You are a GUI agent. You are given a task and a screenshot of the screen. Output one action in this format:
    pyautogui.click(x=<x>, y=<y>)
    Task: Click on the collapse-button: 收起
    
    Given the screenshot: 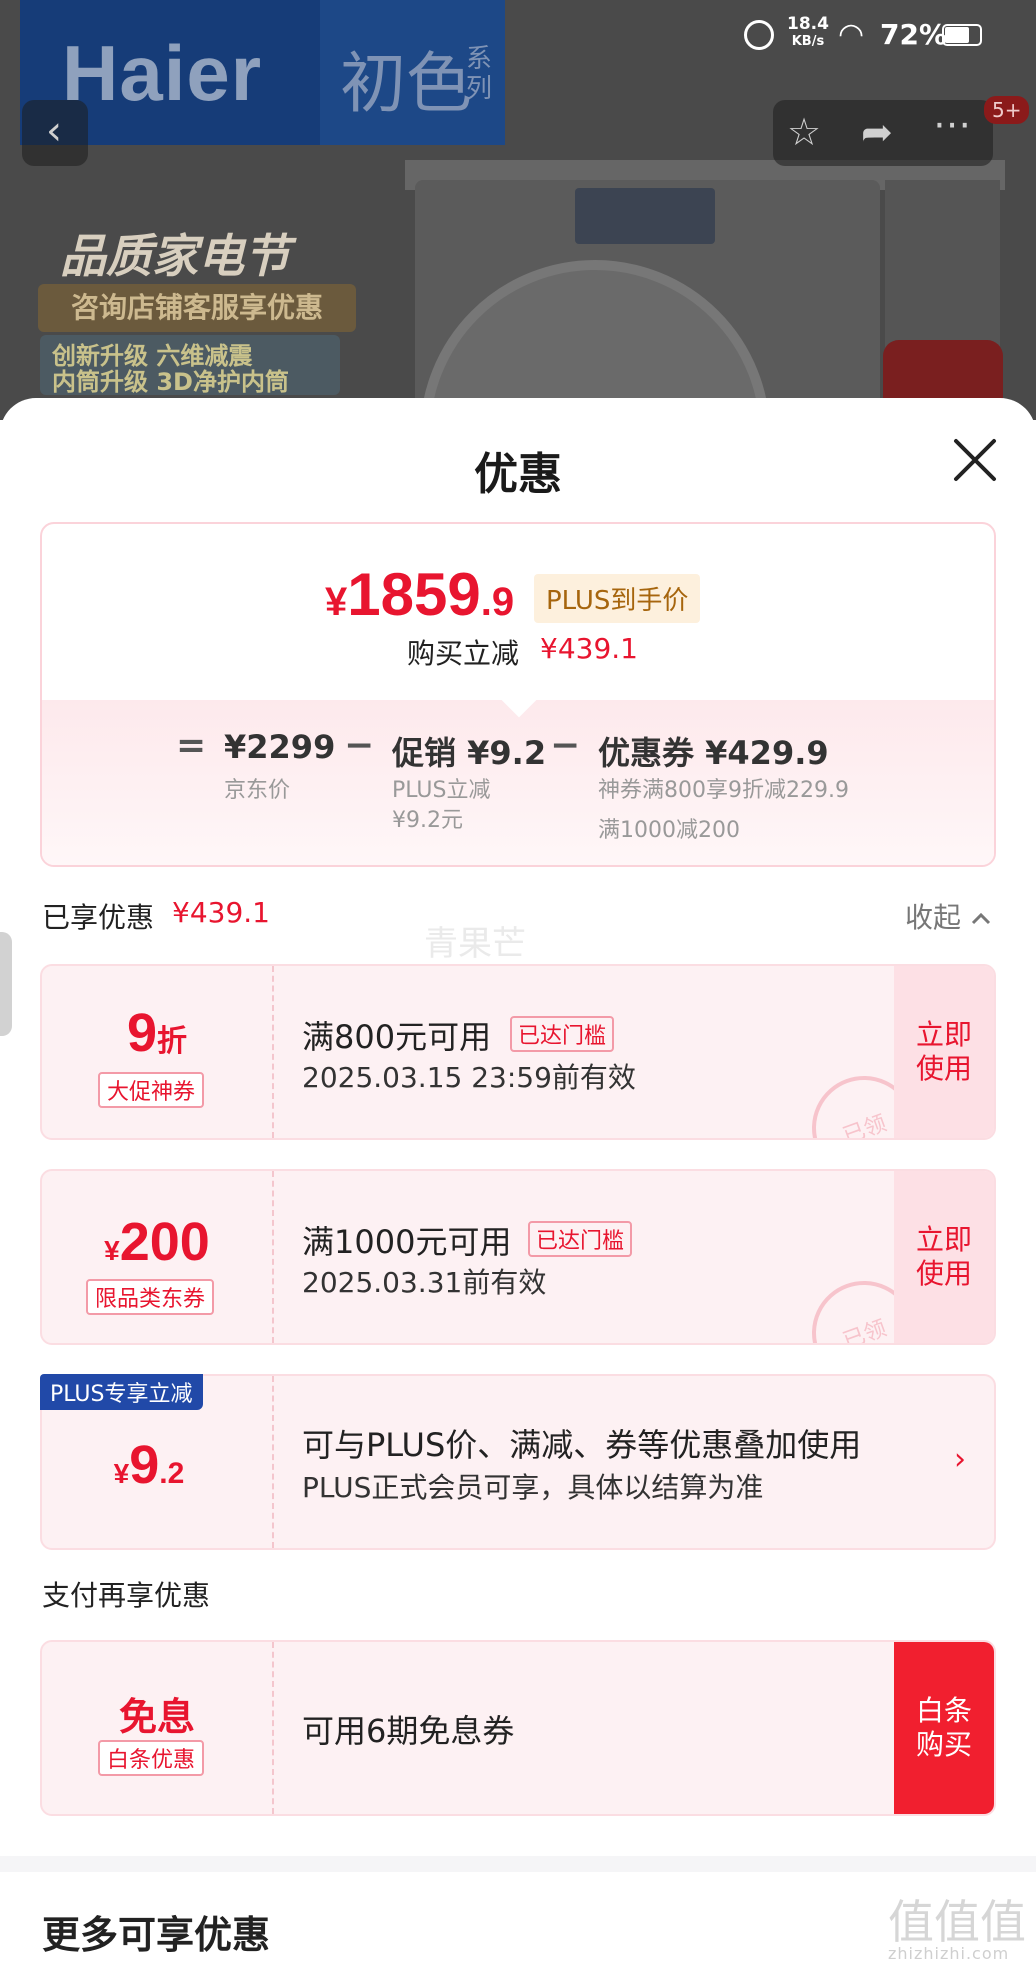 What is the action you would take?
    pyautogui.click(x=948, y=916)
    